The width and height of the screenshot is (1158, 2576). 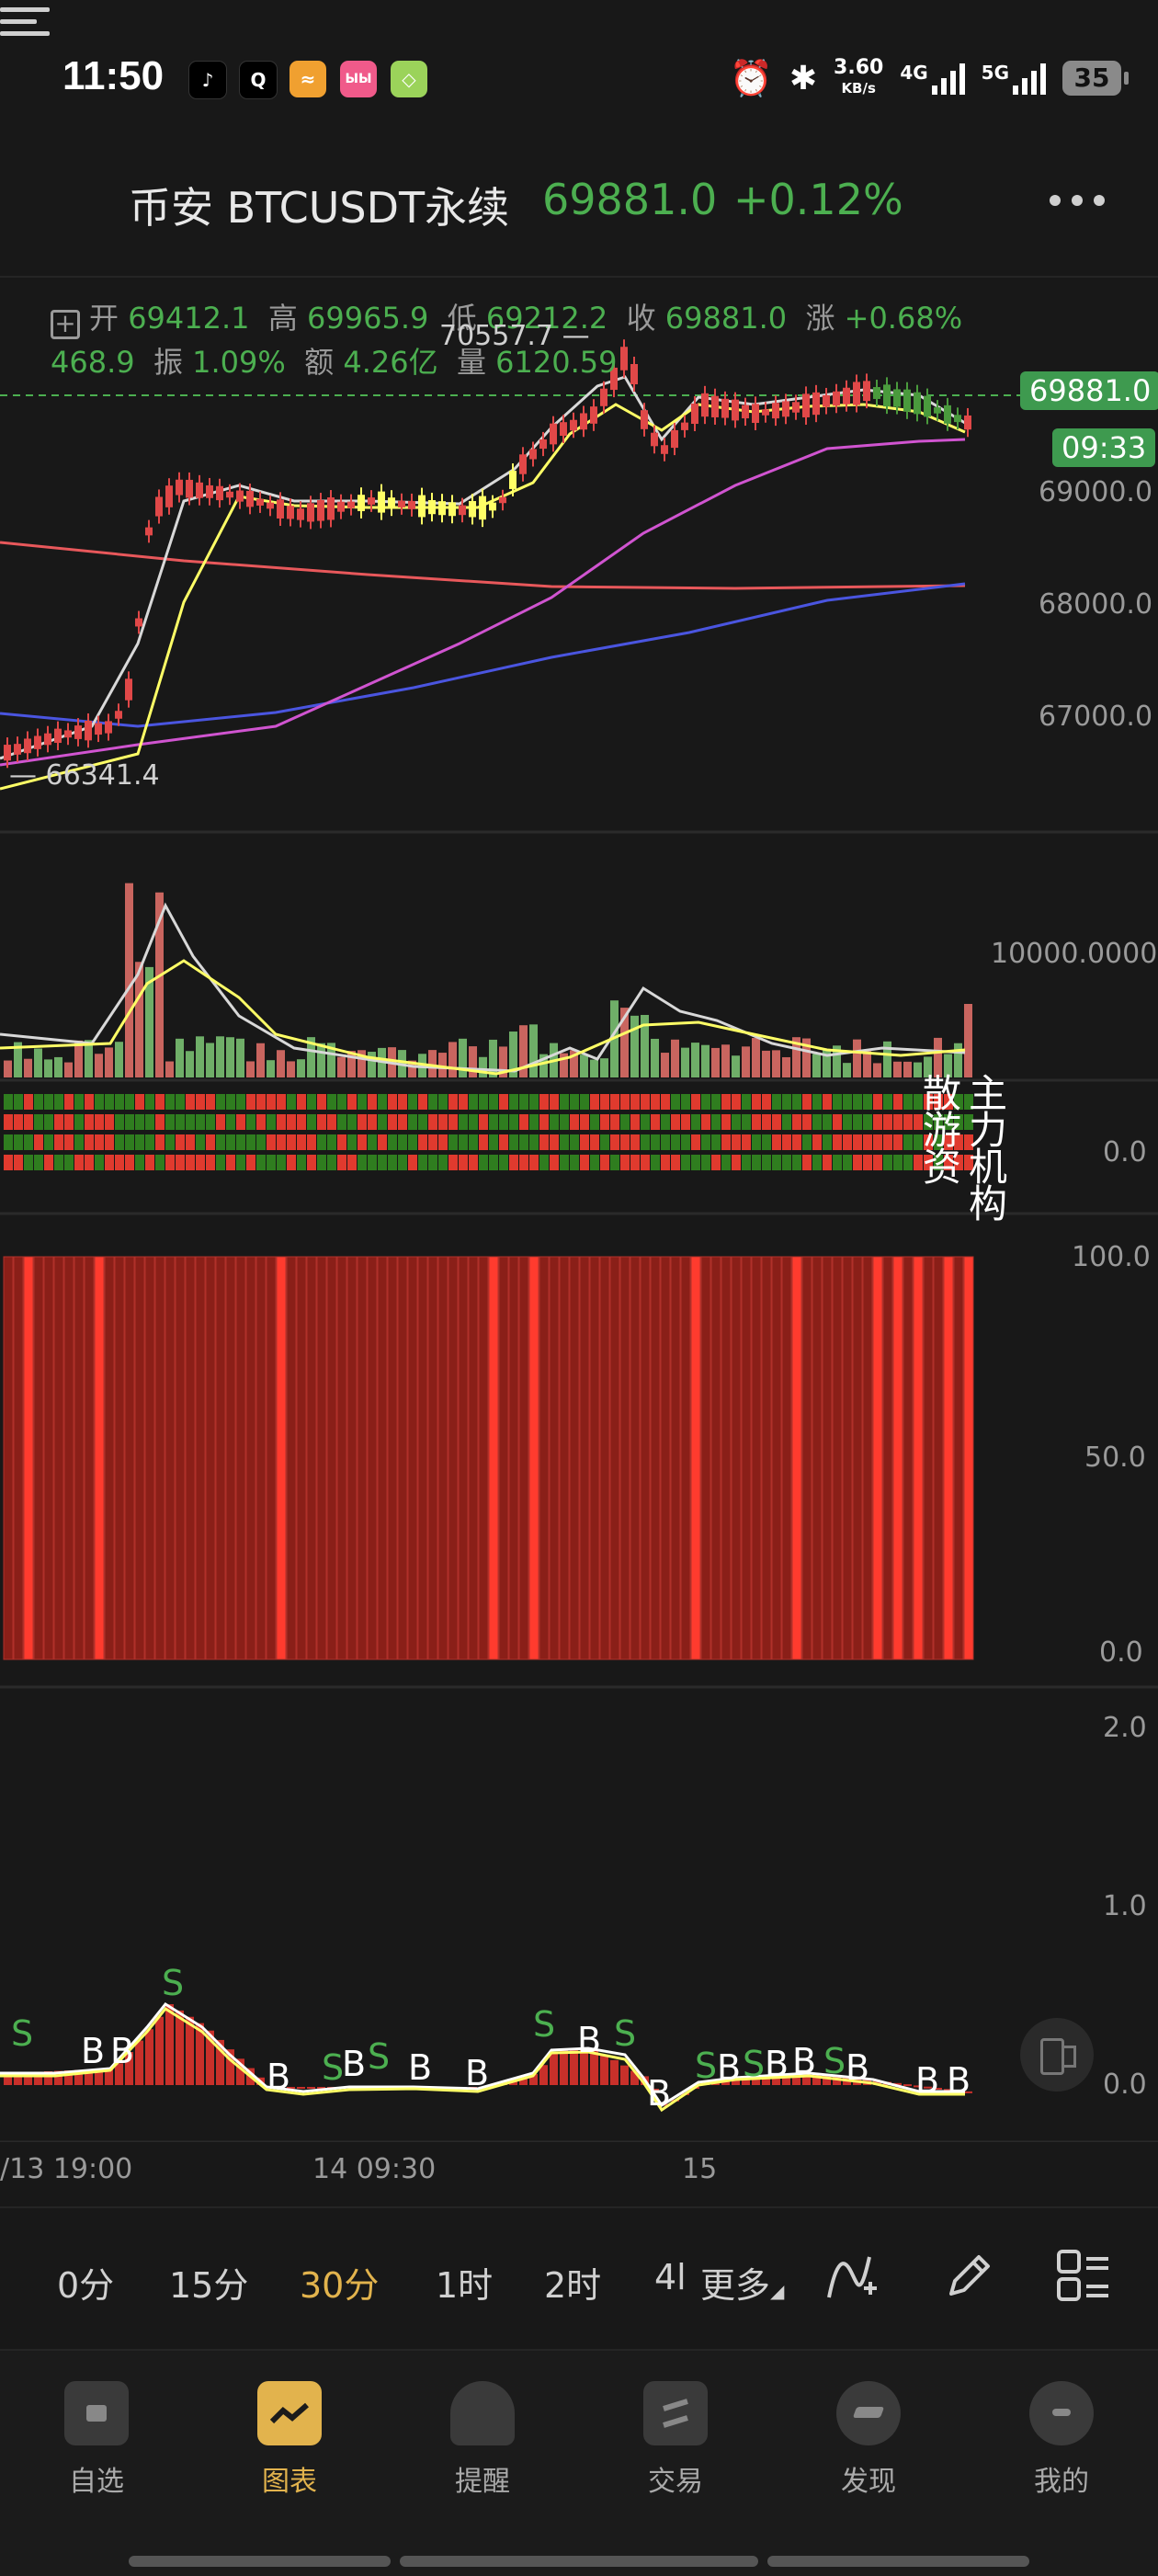 I want to click on flow-label-char: 构, so click(x=988, y=1203).